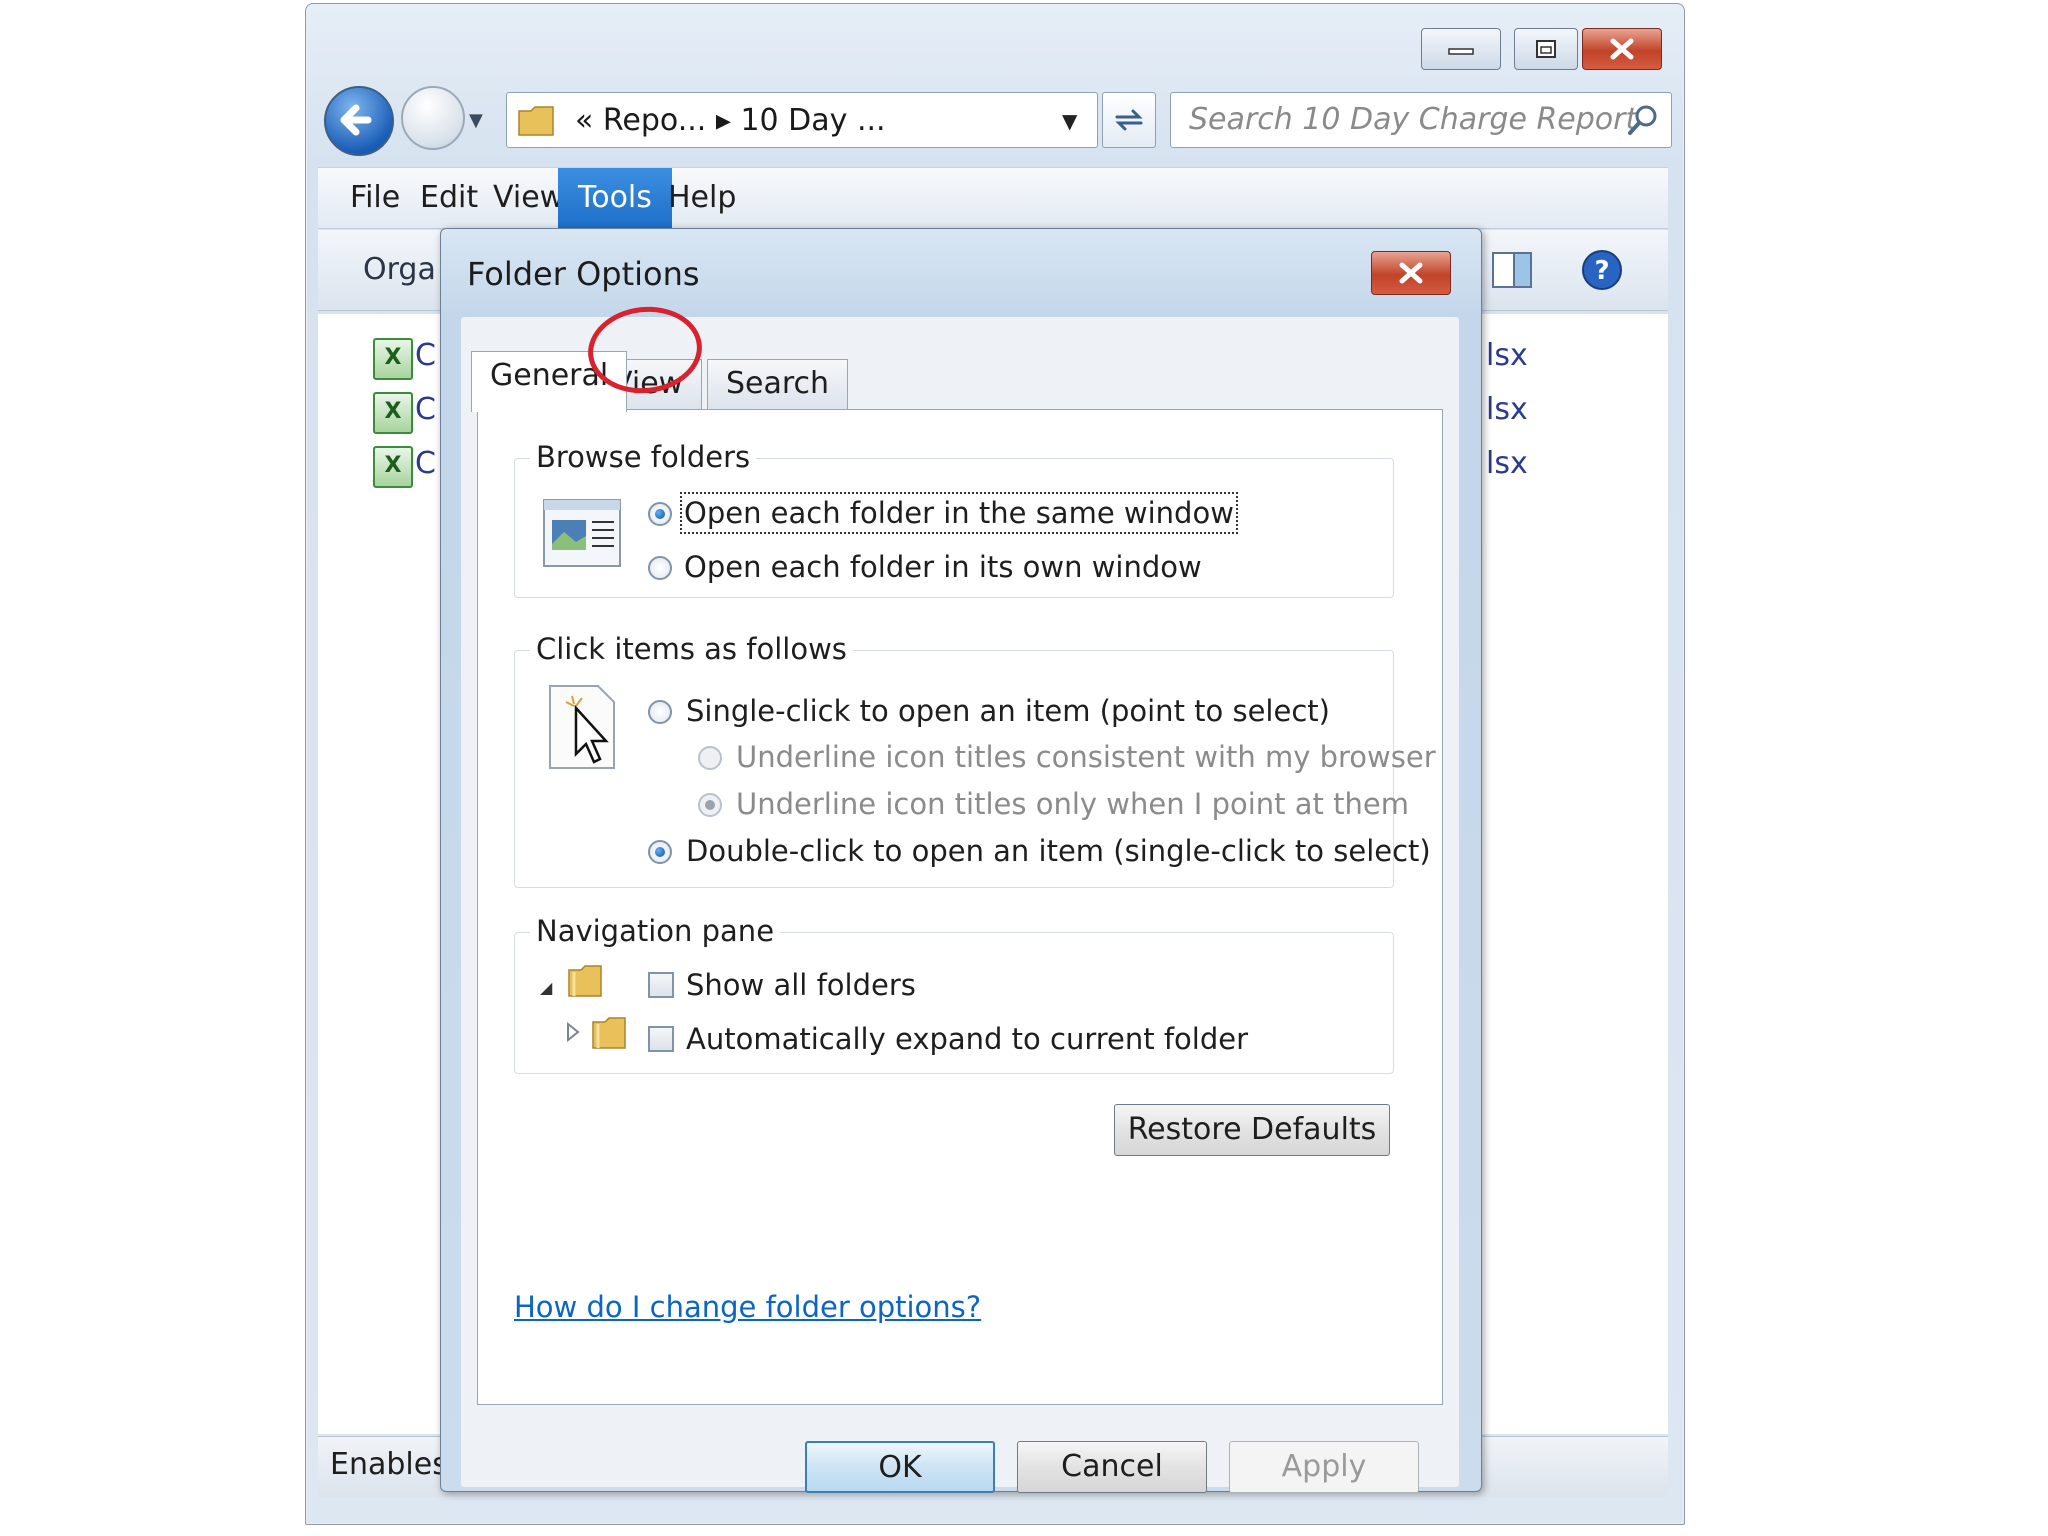  What do you see at coordinates (1069, 121) in the screenshot?
I see `address-dropdown-icon: ▼` at bounding box center [1069, 121].